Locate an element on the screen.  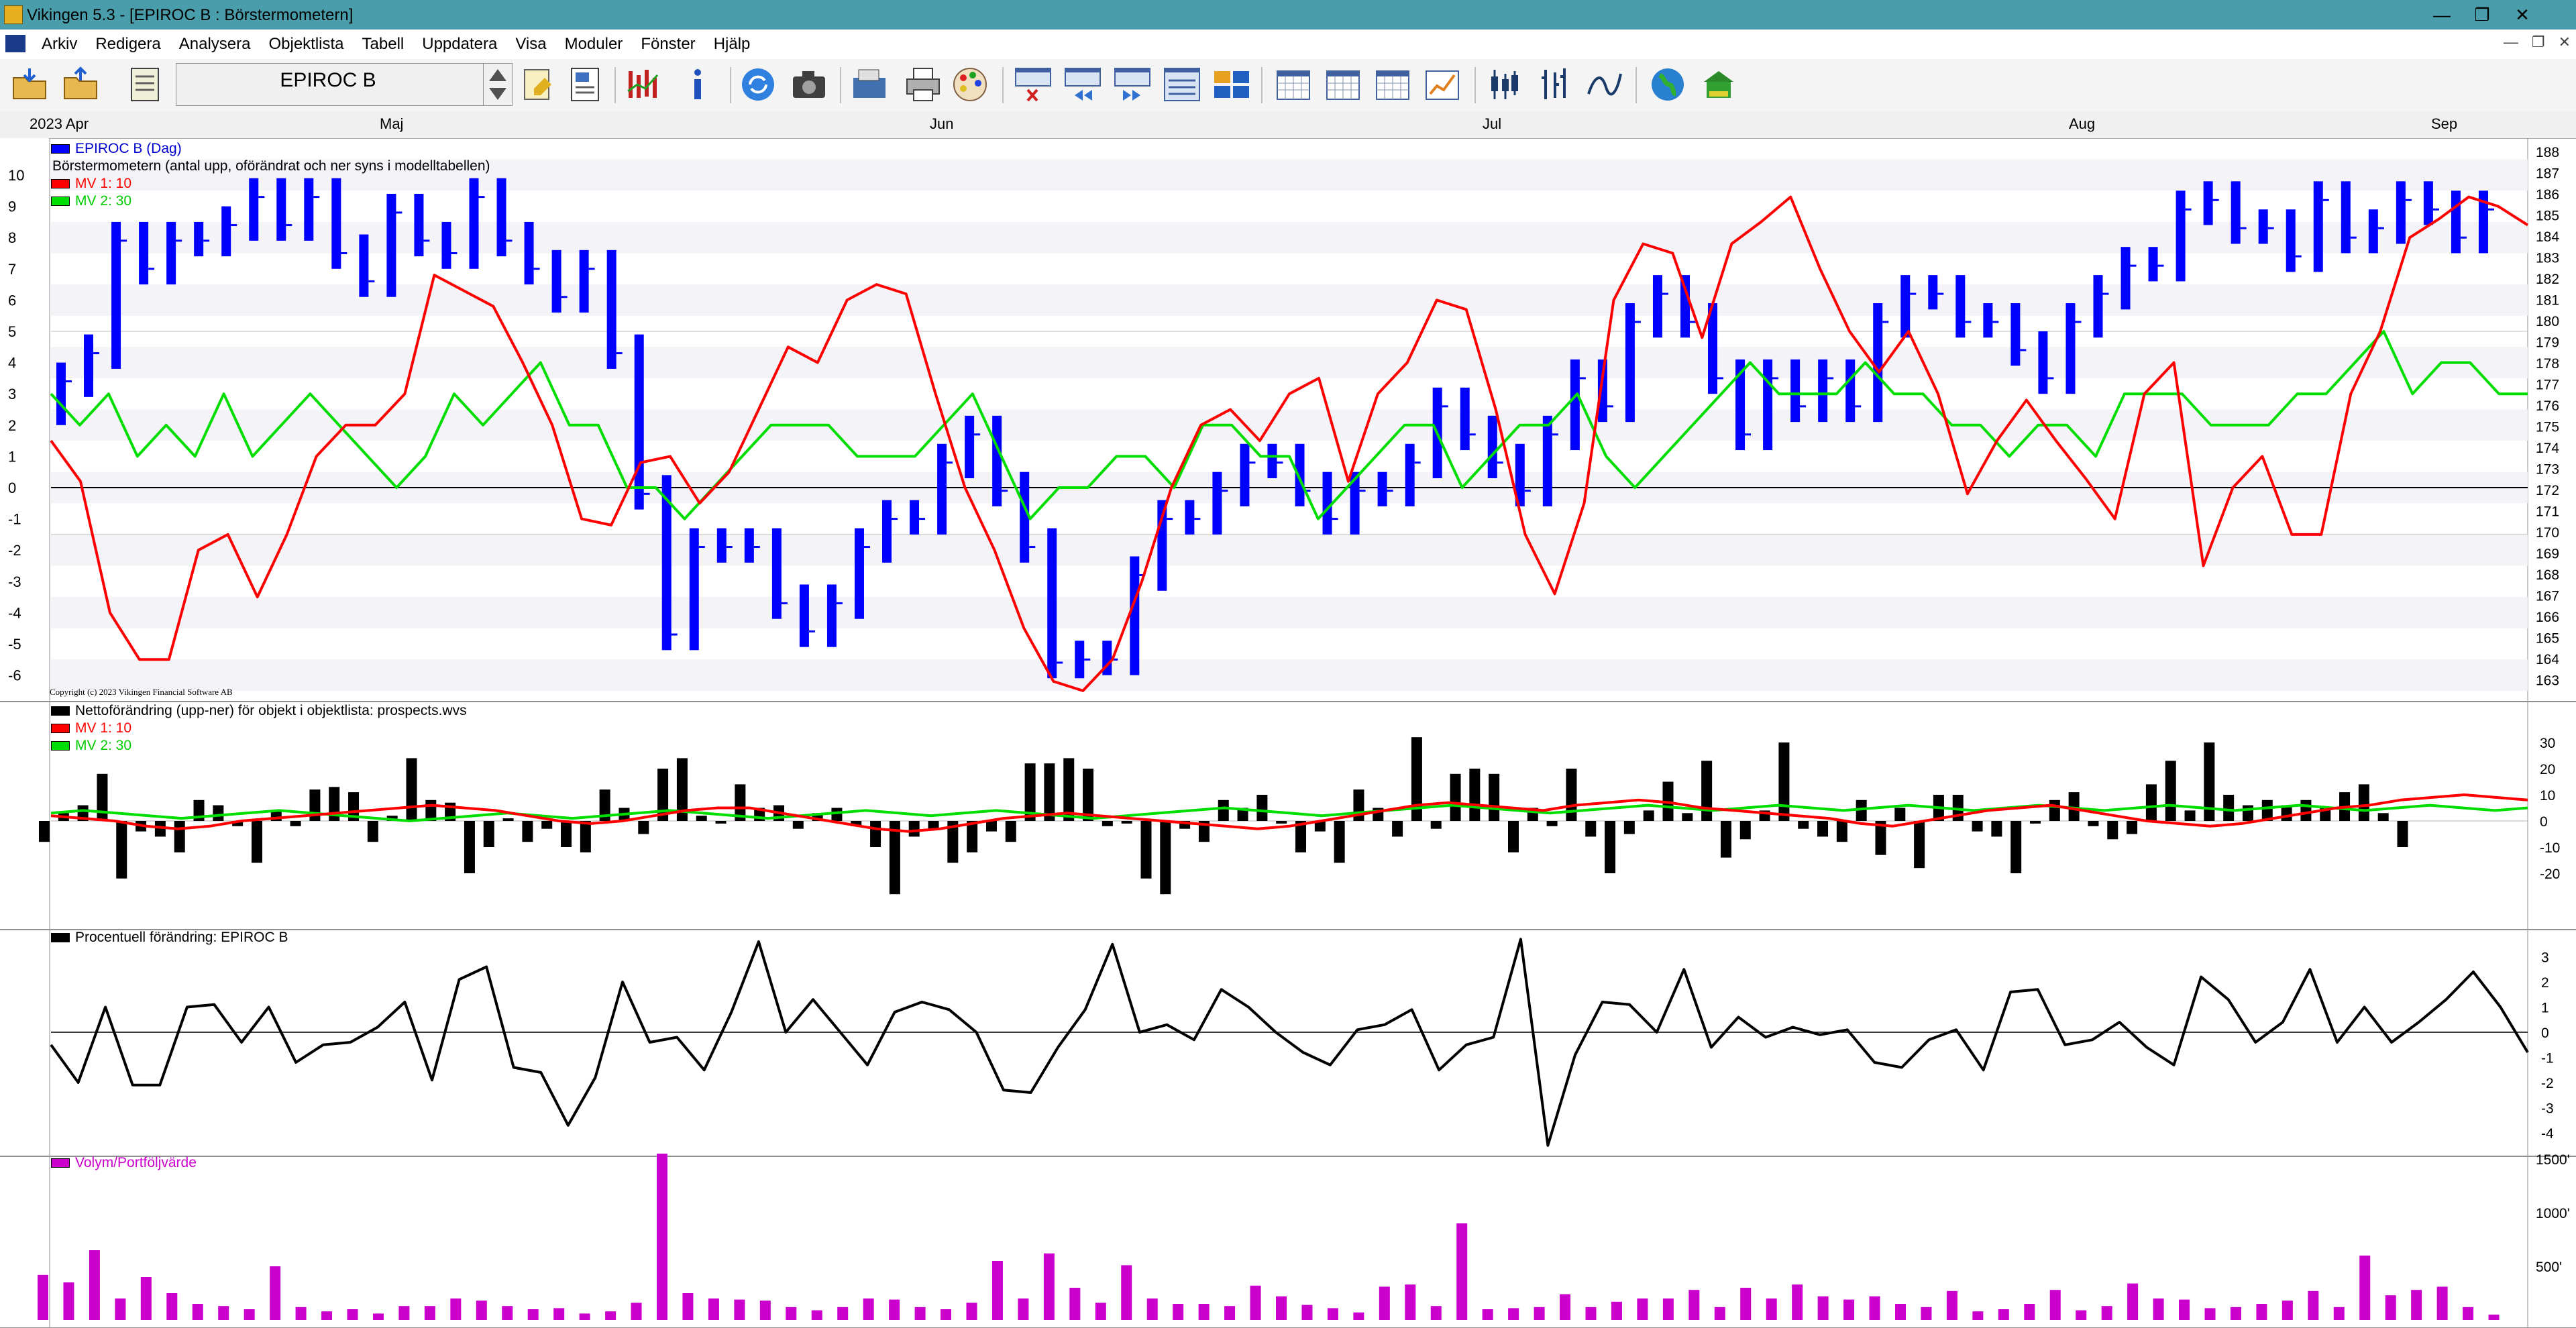
save-folder-icon is located at coordinates (80, 84).